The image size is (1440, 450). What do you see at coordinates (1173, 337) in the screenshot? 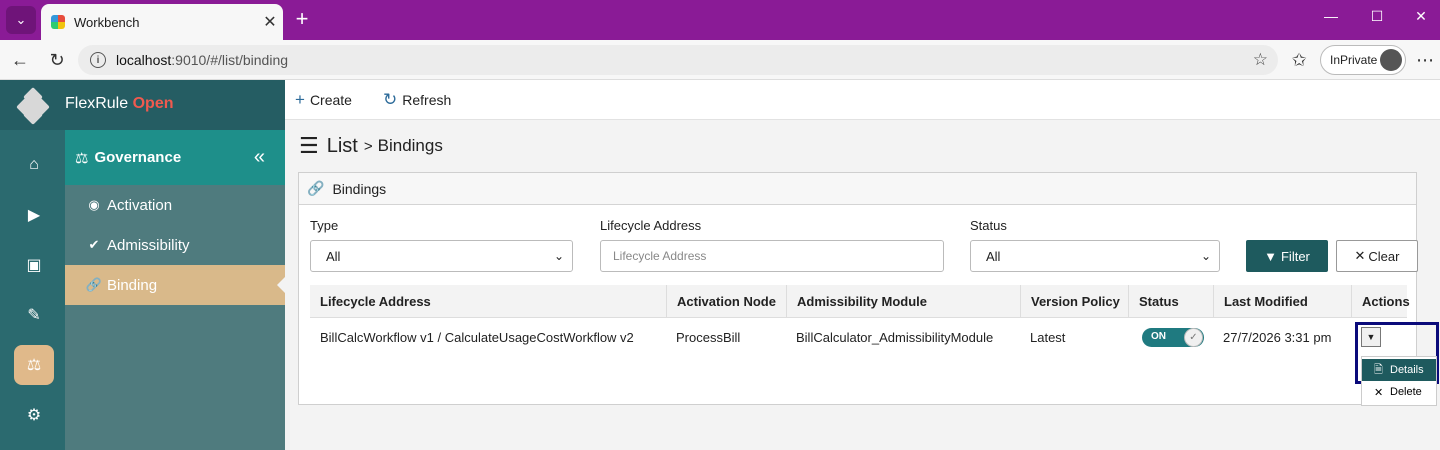
I see `status-toggle: ON ✓` at bounding box center [1173, 337].